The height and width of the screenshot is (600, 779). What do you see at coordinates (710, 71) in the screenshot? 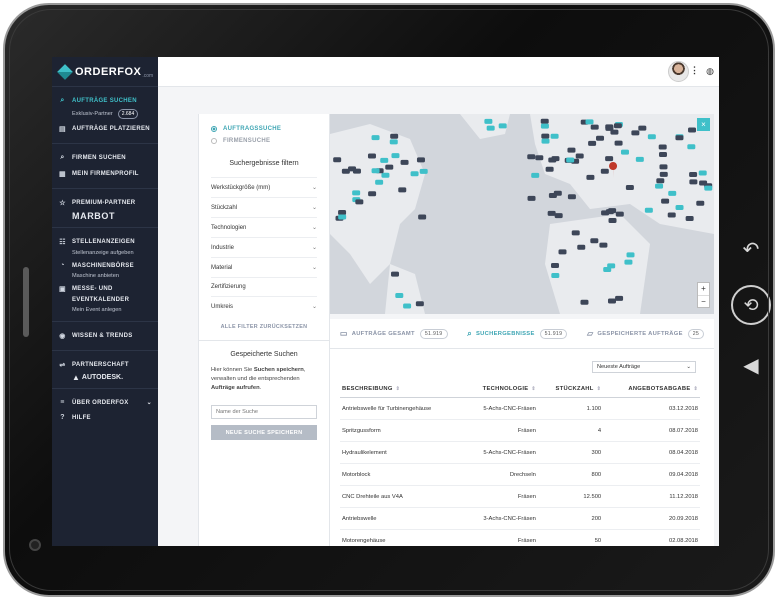
I see `globe-icon: ◍` at bounding box center [710, 71].